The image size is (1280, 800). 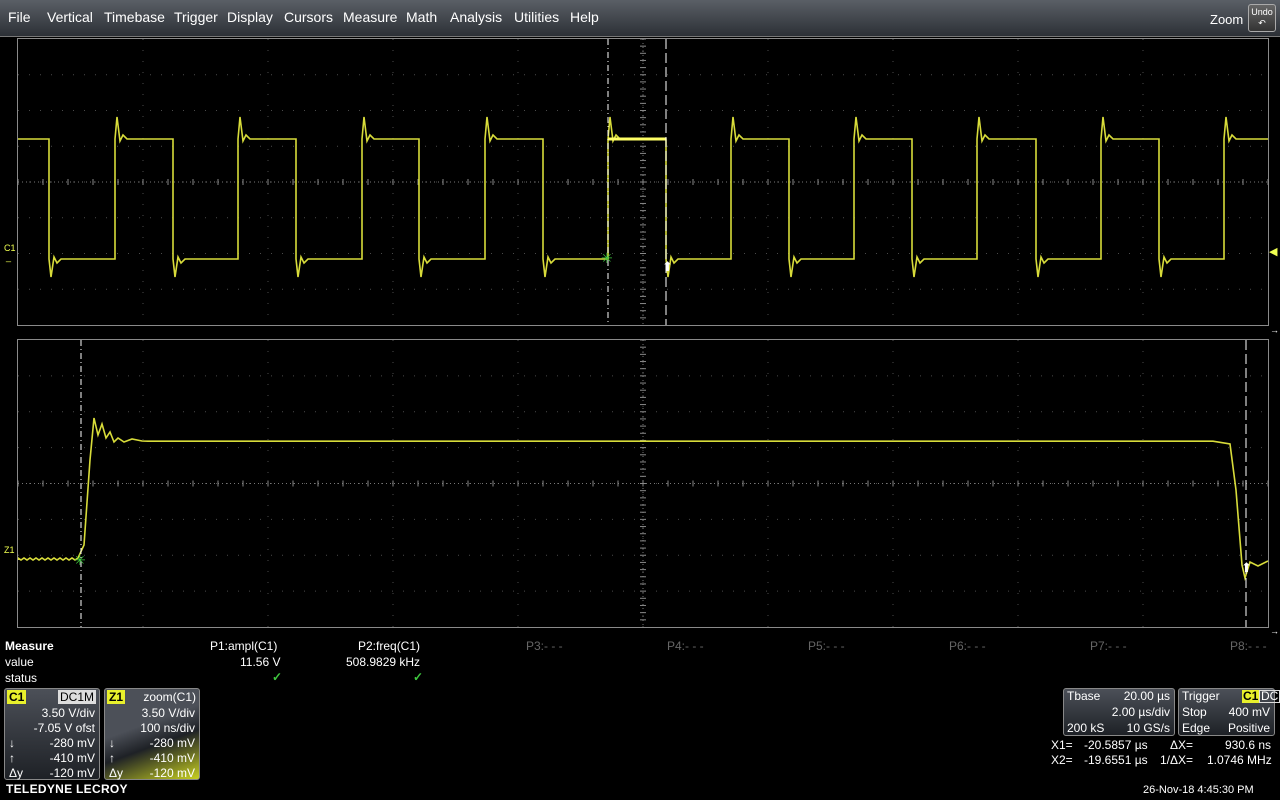 What do you see at coordinates (1116, 745) in the screenshot?
I see `x1-value: -20.5857 µs` at bounding box center [1116, 745].